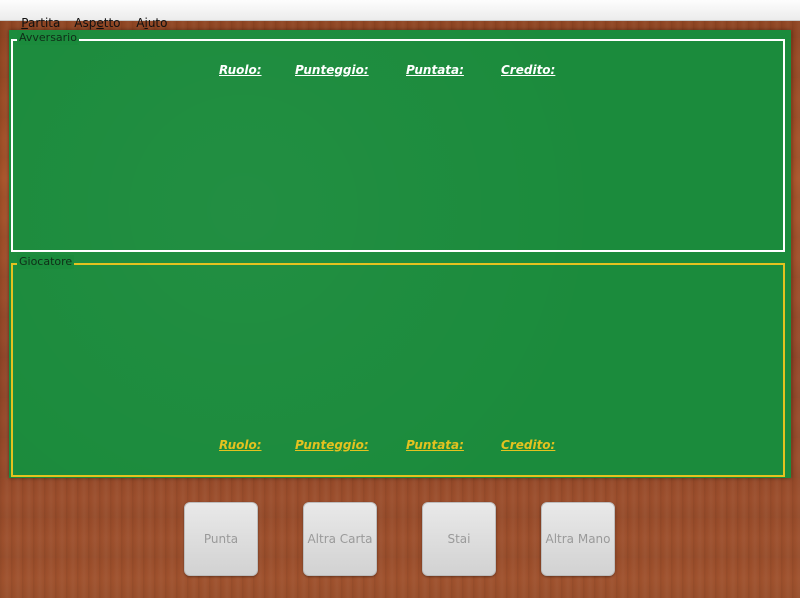 The height and width of the screenshot is (598, 800). I want to click on opponent-panel-title: Avversario, so click(48, 38).